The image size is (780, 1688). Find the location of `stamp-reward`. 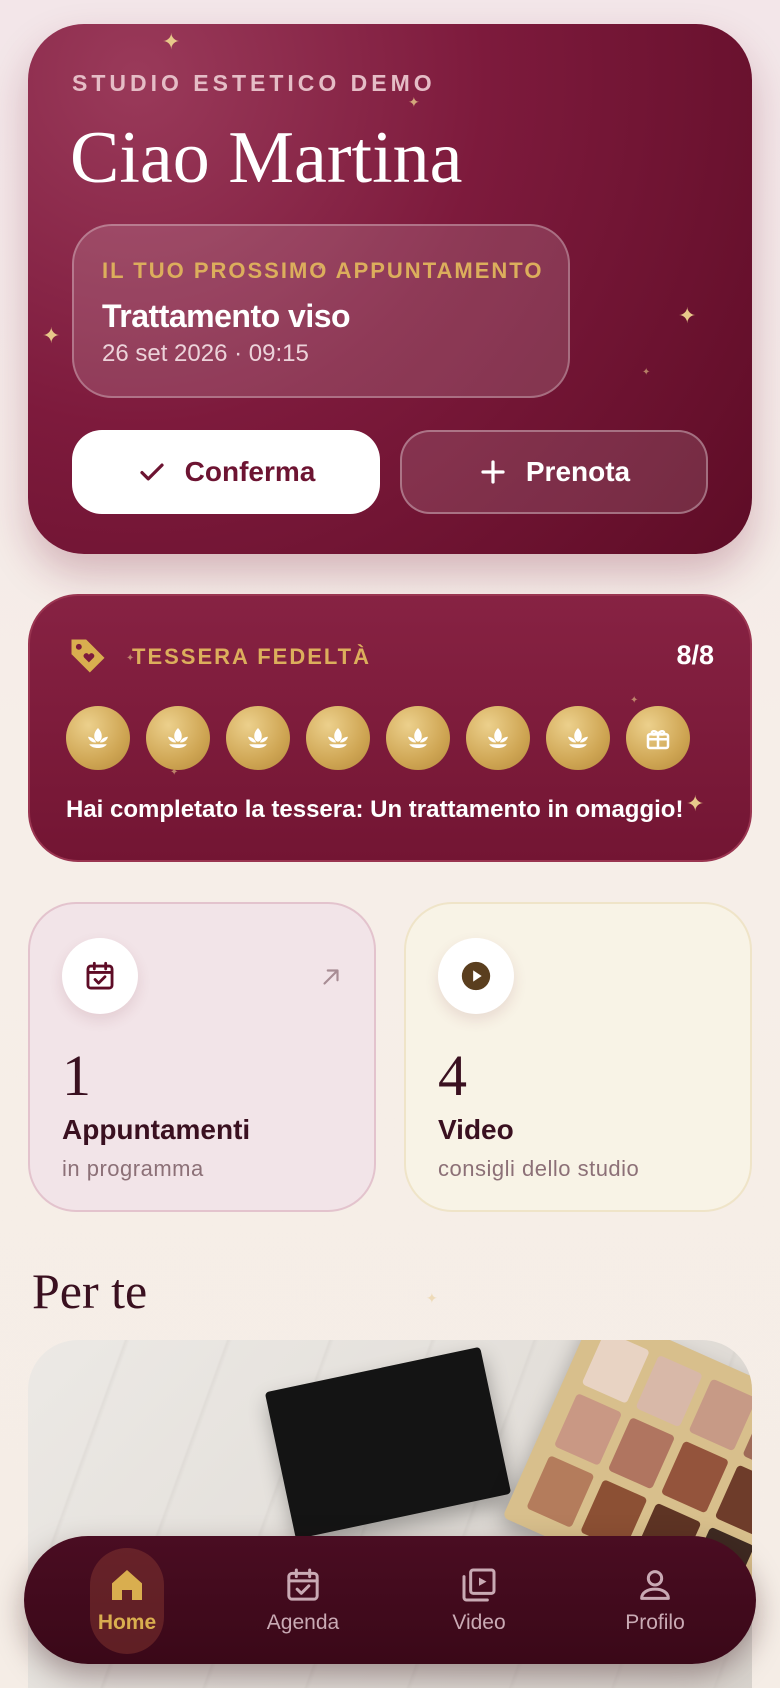

stamp-reward is located at coordinates (658, 738).